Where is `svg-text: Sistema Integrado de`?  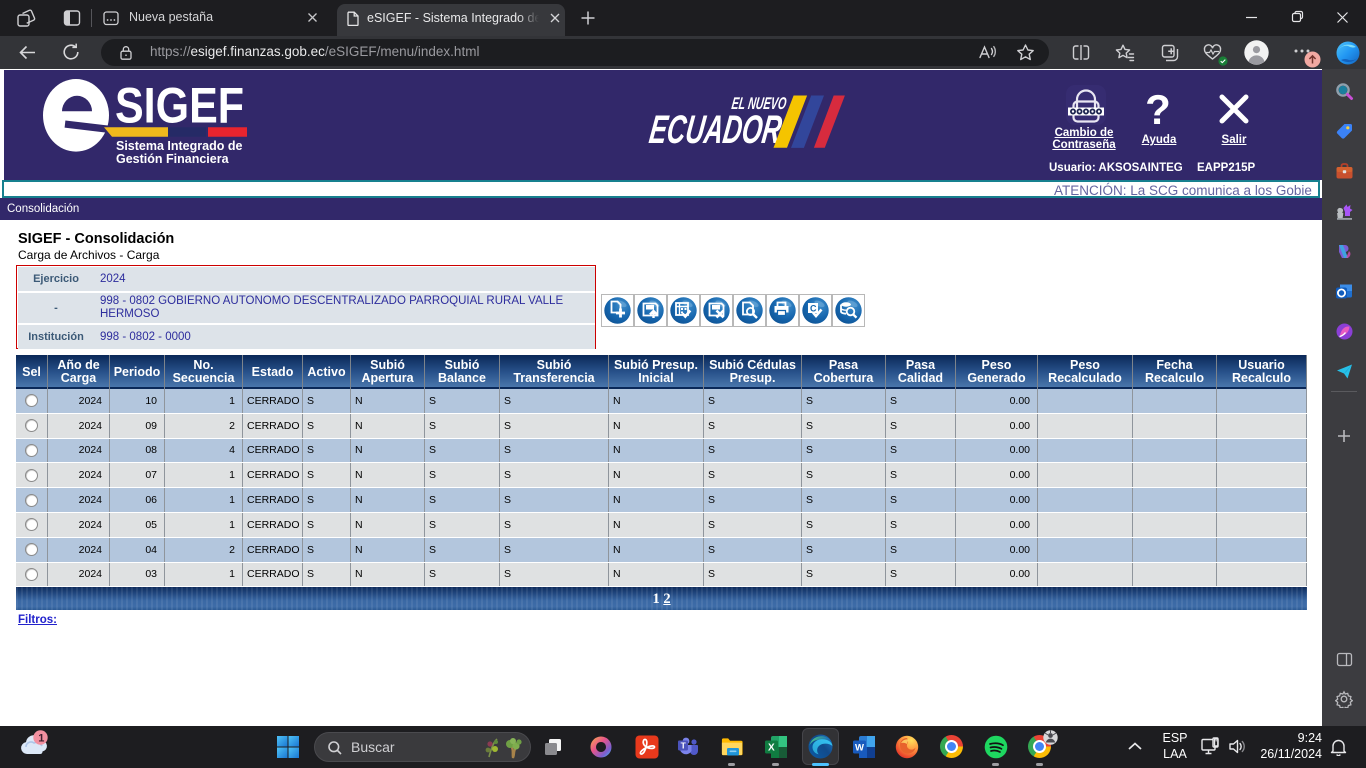
svg-text: Sistema Integrado de is located at coordinates (179, 146).